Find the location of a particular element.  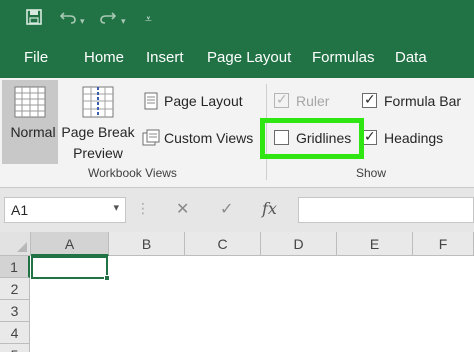

formula-input is located at coordinates (386, 210).